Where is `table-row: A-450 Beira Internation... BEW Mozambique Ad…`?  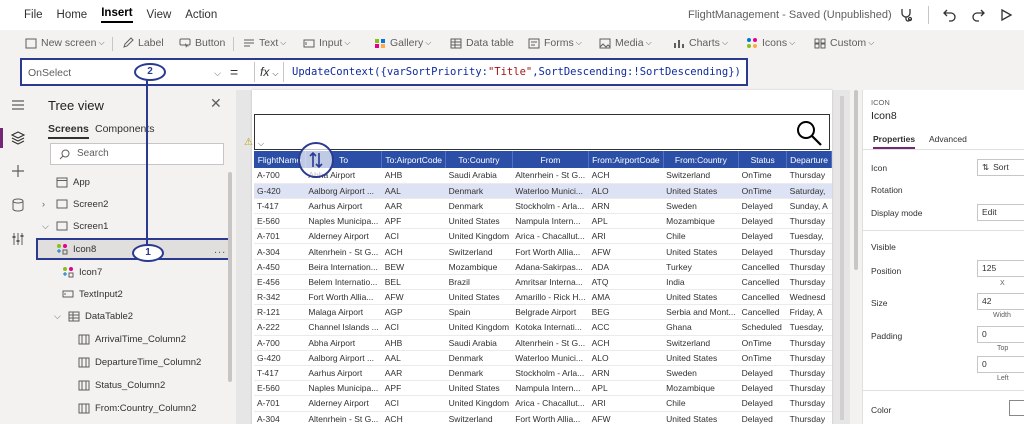
table-row: A-450 Beira Internation... BEW Mozambique Ad… is located at coordinates (543, 267).